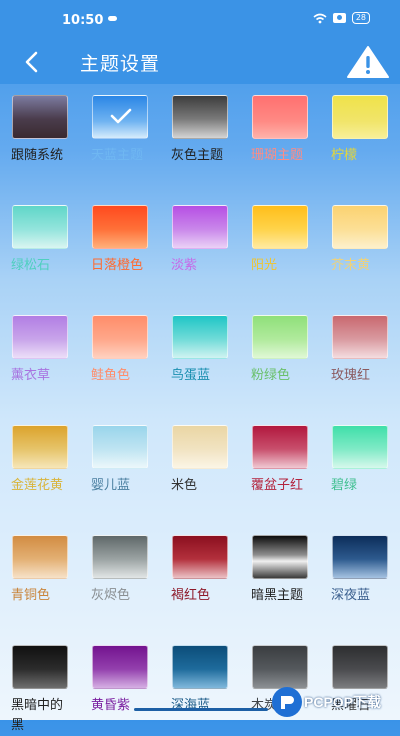 This screenshot has height=736, width=400. I want to click on theme-option: 褐红色, so click(200, 570).